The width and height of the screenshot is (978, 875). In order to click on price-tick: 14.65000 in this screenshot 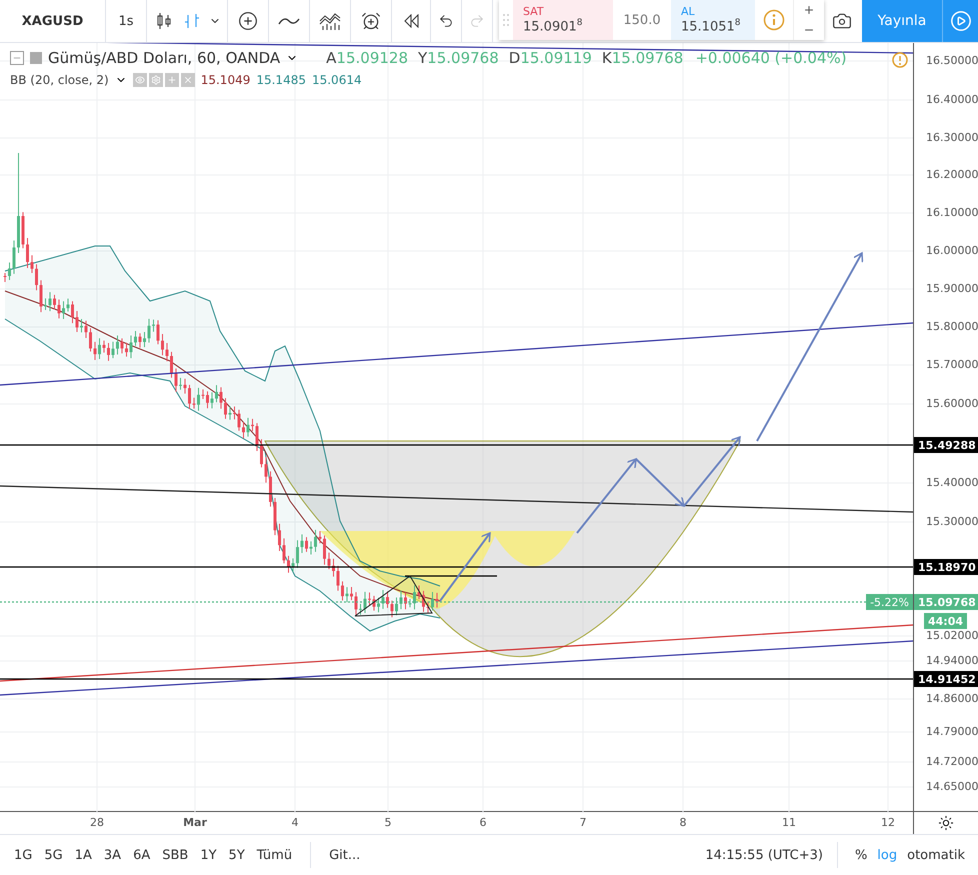, I will do `click(952, 786)`.